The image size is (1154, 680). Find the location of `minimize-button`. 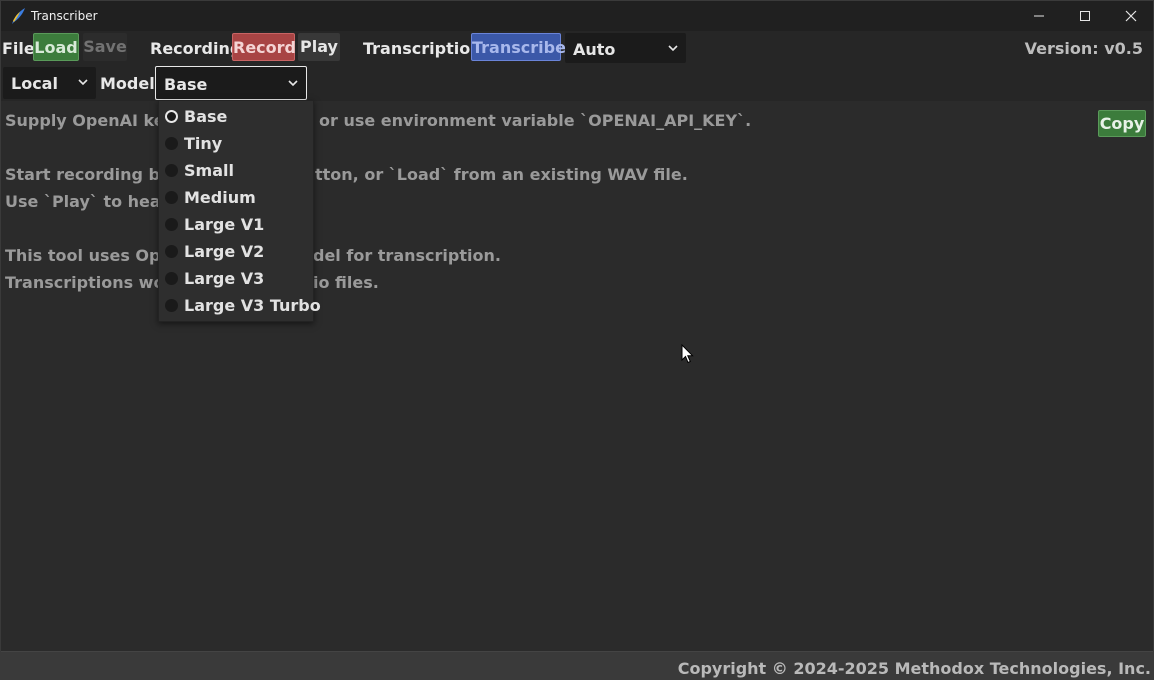

minimize-button is located at coordinates (1039, 16).